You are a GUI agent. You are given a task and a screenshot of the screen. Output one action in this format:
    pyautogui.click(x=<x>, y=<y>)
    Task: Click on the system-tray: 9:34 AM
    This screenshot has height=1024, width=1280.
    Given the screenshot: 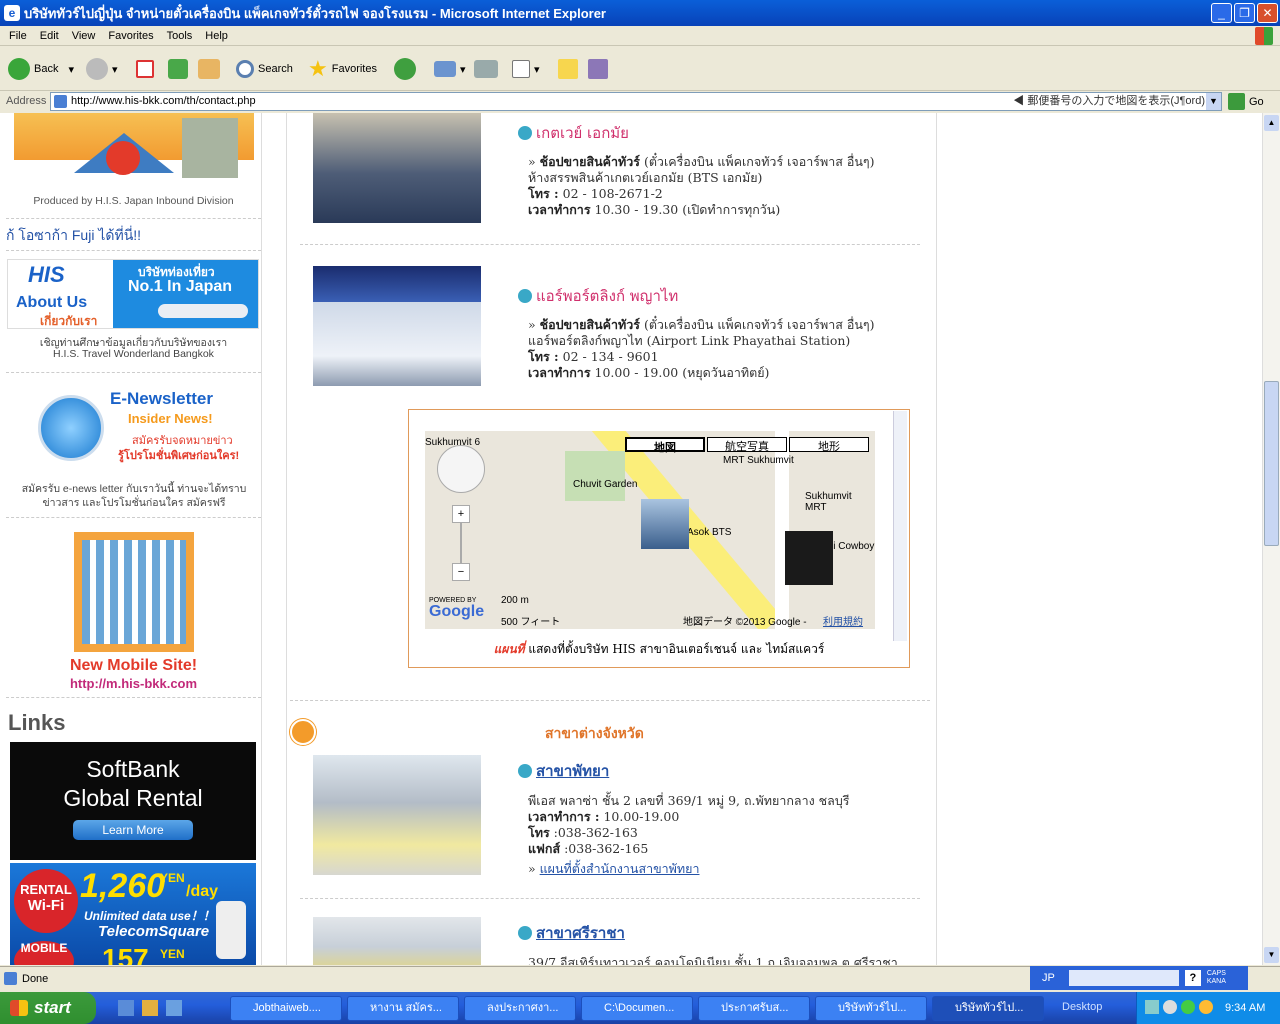 What is the action you would take?
    pyautogui.click(x=1208, y=1008)
    